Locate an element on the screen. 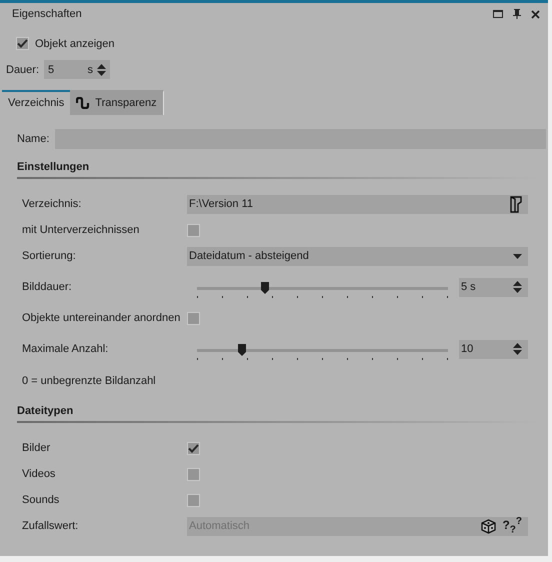 The height and width of the screenshot is (562, 552). pin-icon is located at coordinates (517, 14).